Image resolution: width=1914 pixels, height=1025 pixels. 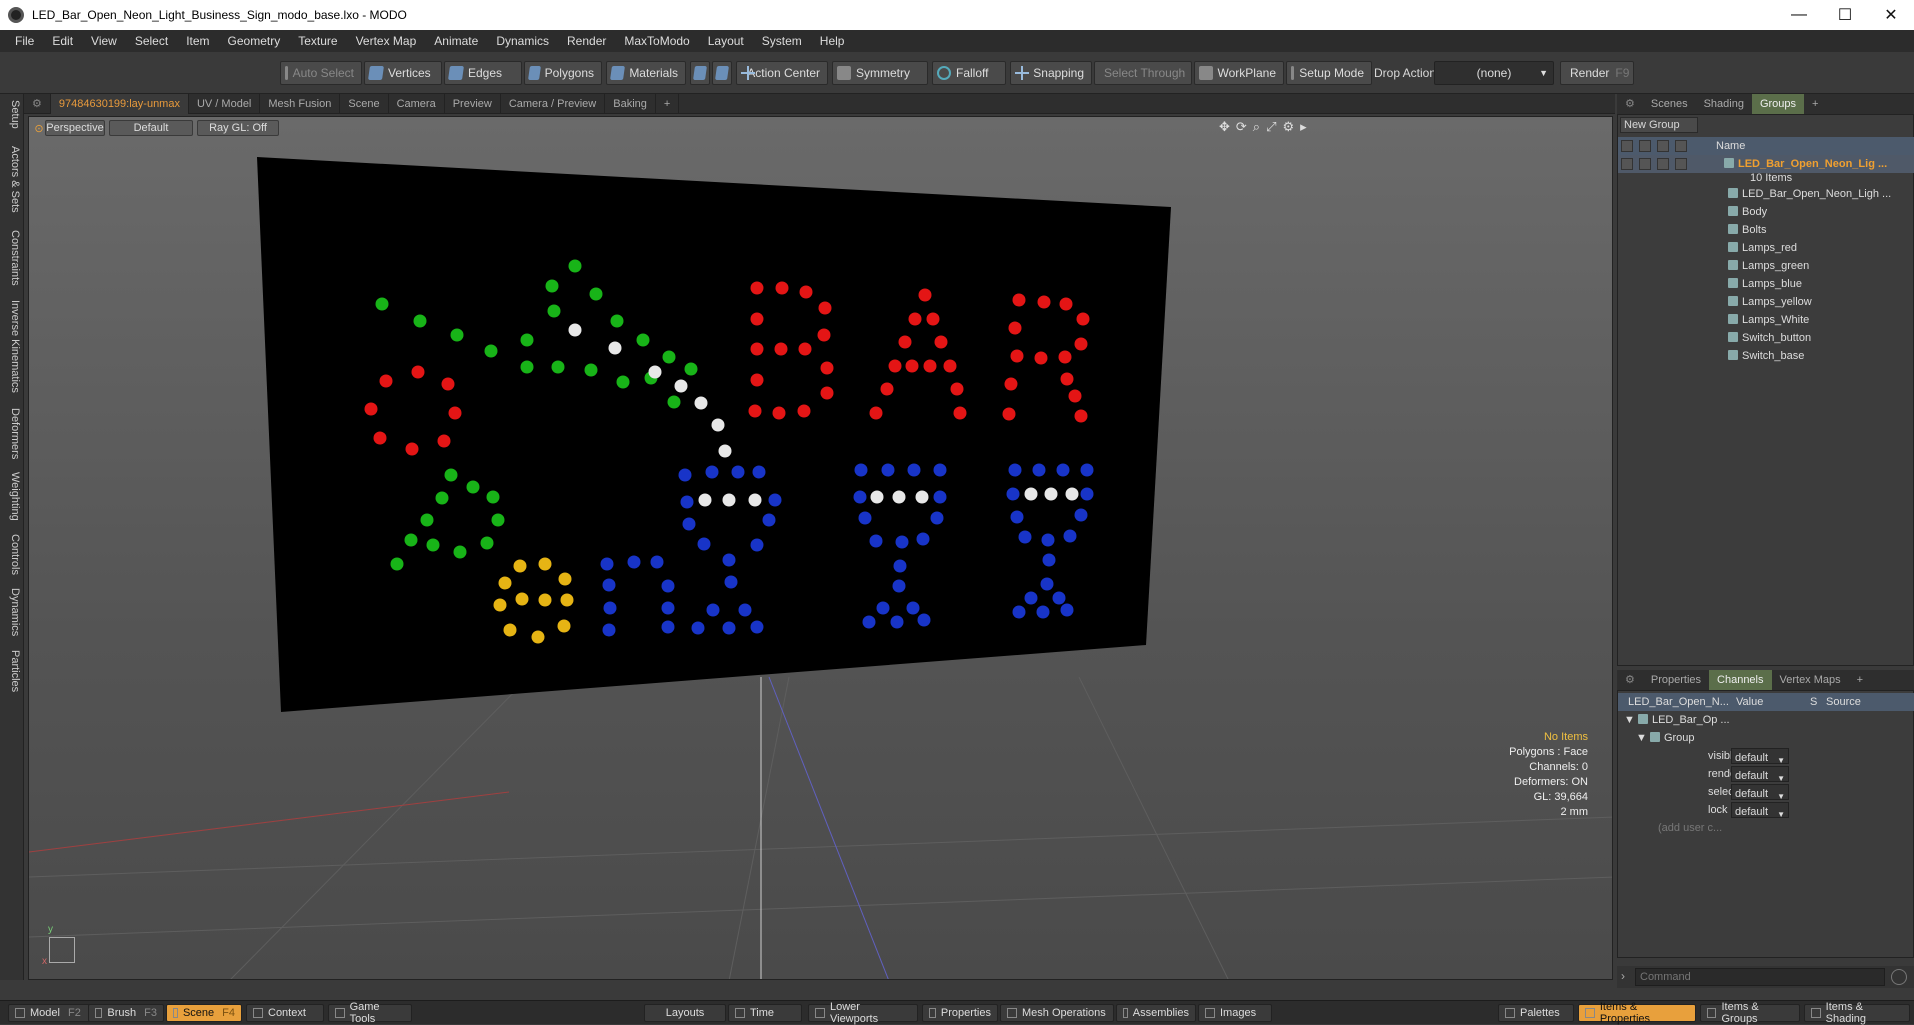 What do you see at coordinates (24, 41) in the screenshot?
I see `menu-file: File` at bounding box center [24, 41].